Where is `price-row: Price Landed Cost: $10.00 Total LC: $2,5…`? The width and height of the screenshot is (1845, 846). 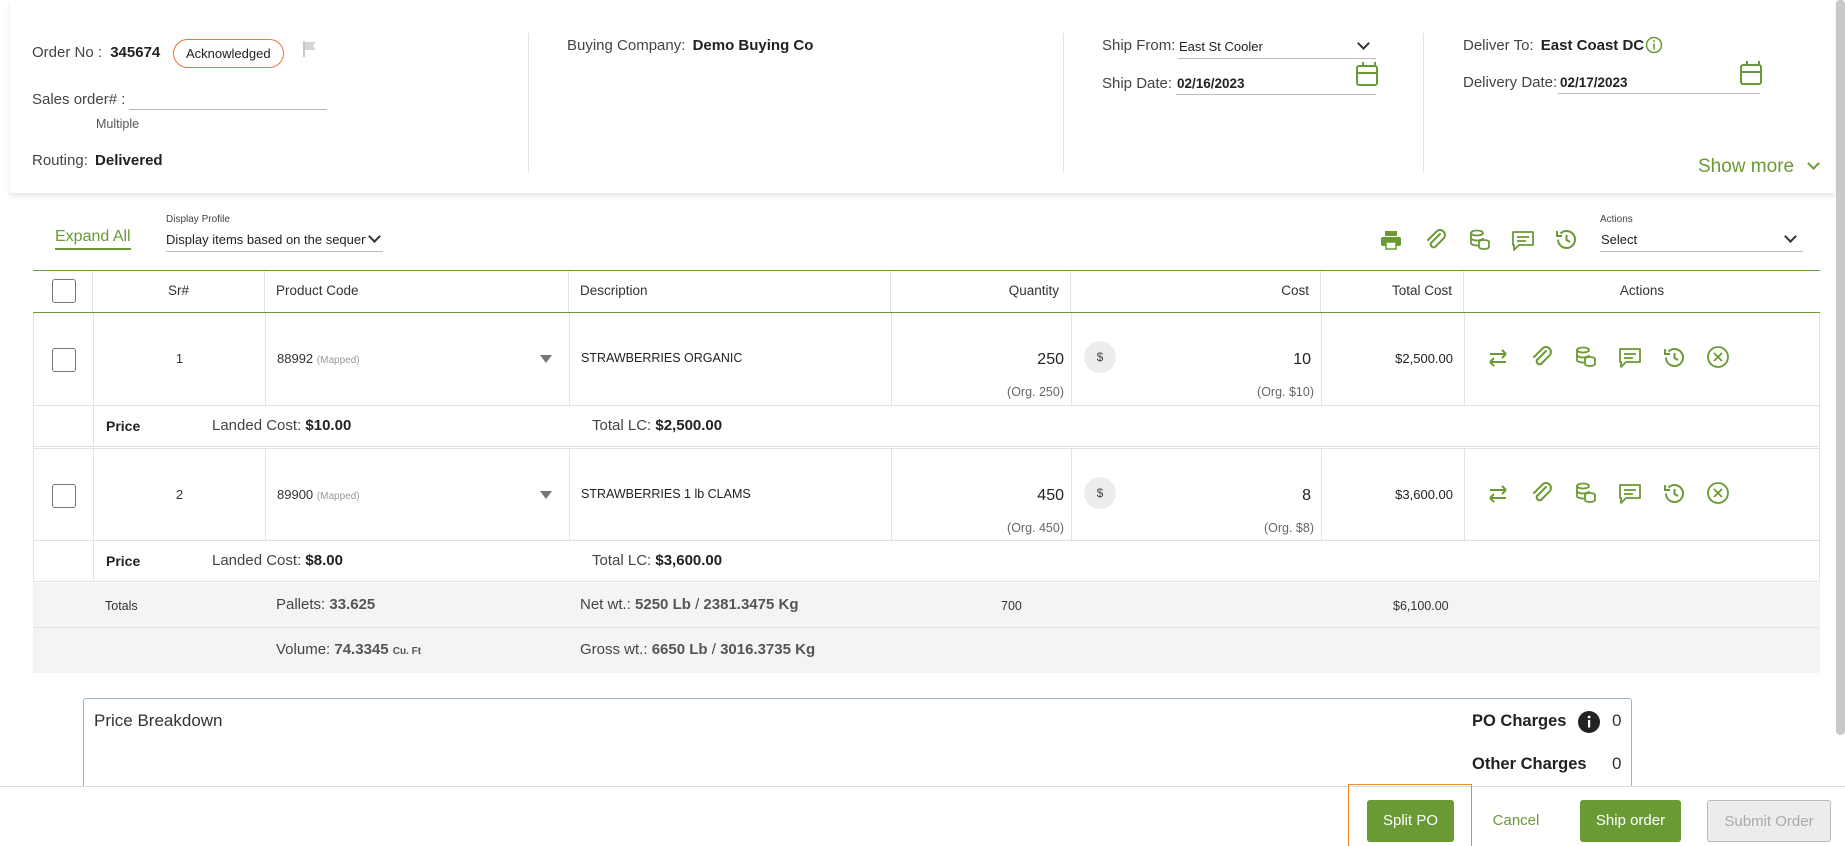 price-row: Price Landed Cost: $10.00 Total LC: $2,5… is located at coordinates (926, 426).